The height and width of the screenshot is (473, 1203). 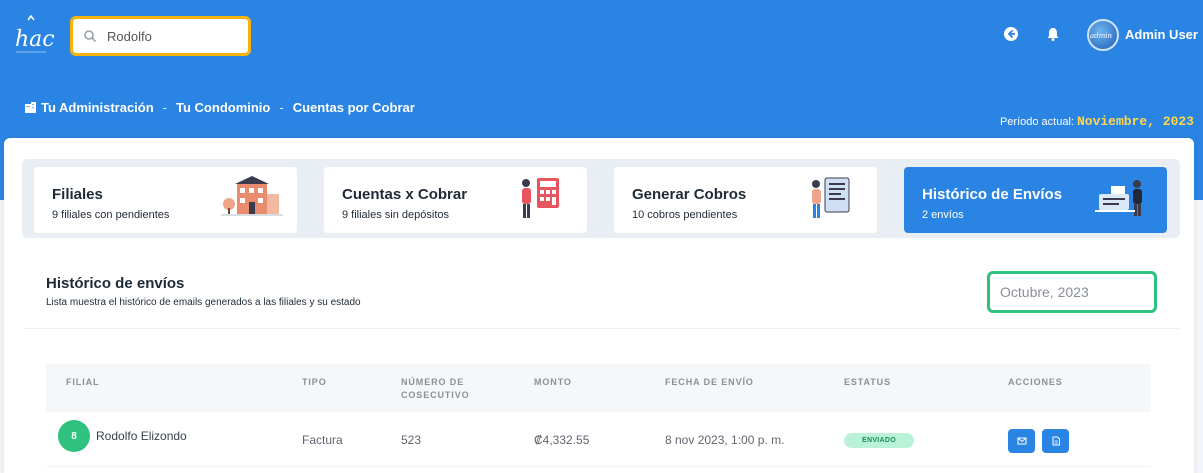 I want to click on building-icon, so click(x=30, y=107).